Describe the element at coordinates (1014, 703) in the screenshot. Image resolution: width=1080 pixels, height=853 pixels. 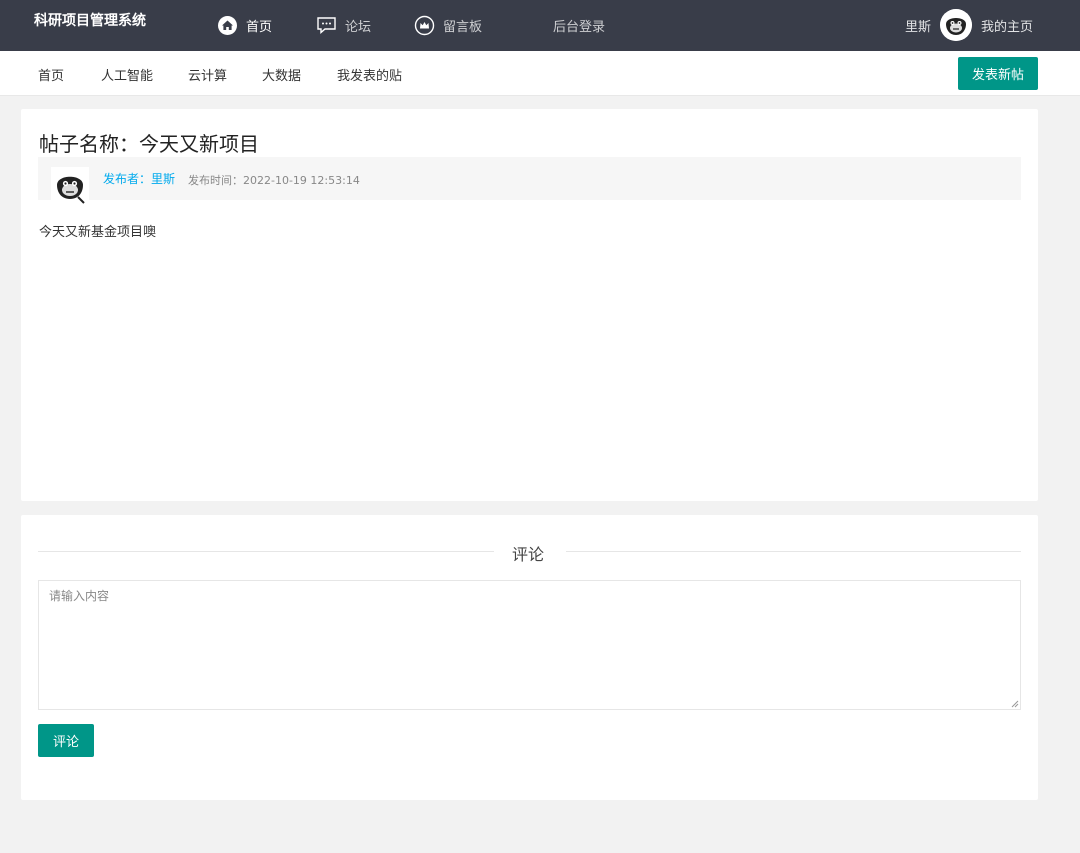
I see `resize-grip-icon` at that location.